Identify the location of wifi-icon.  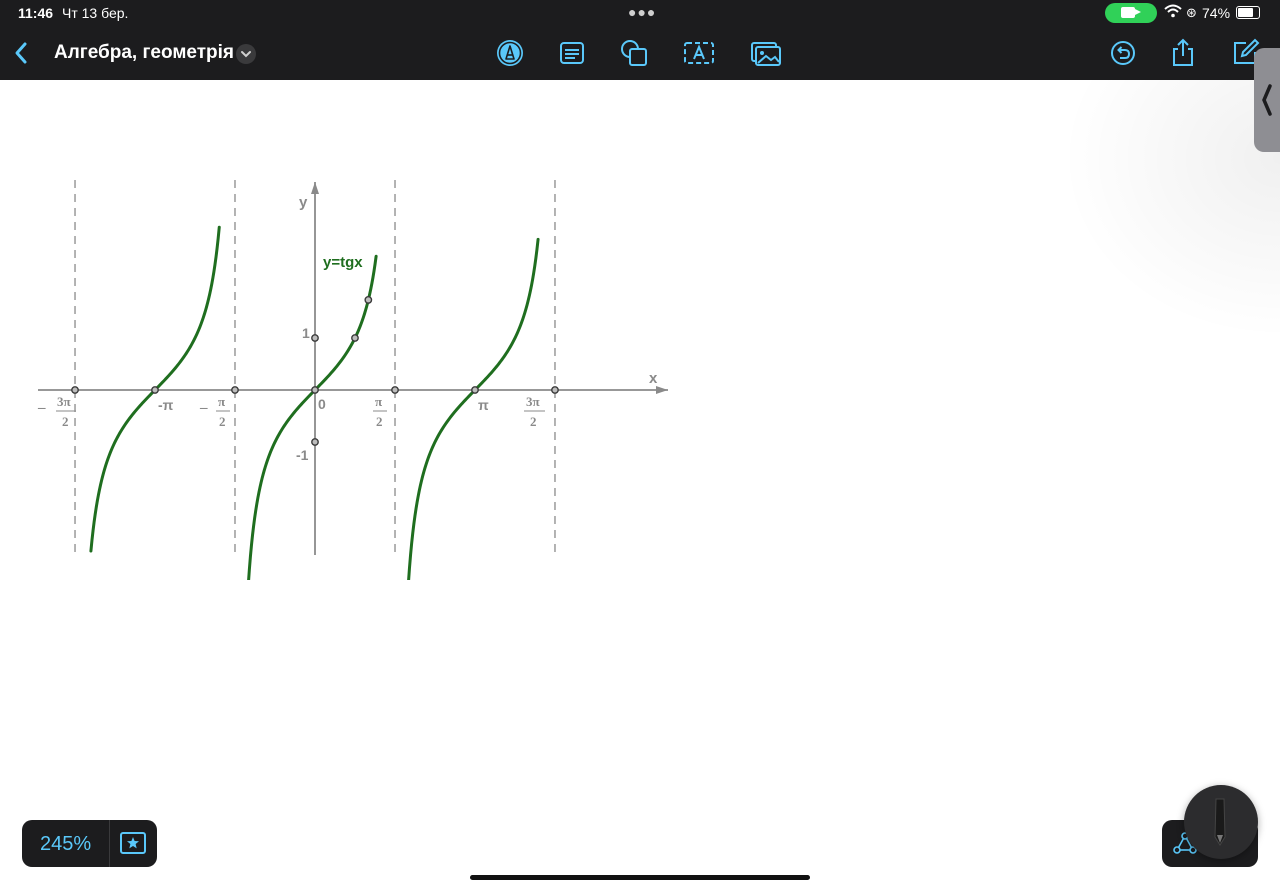
(1173, 12).